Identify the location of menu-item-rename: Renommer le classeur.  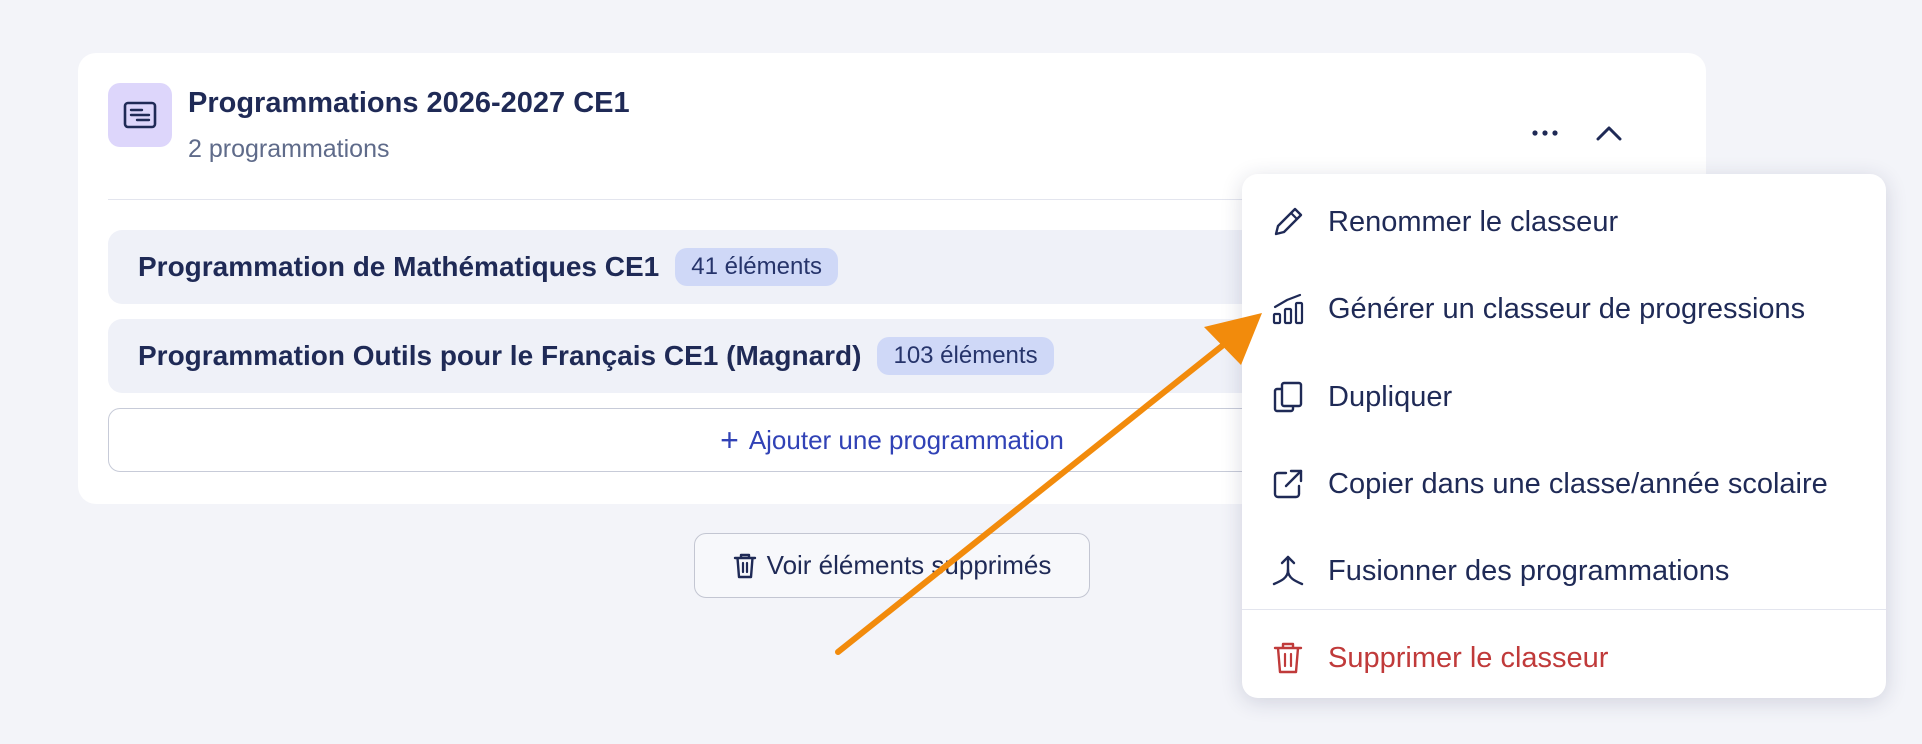
(1564, 222).